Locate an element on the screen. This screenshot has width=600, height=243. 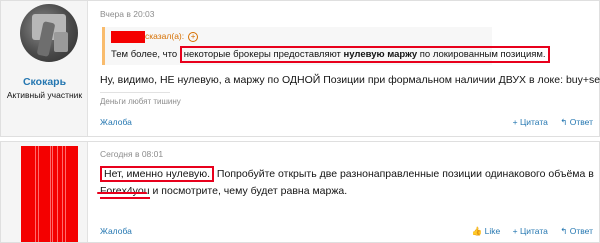
post-date: Сегодня в 08:01 is located at coordinates (131, 154).